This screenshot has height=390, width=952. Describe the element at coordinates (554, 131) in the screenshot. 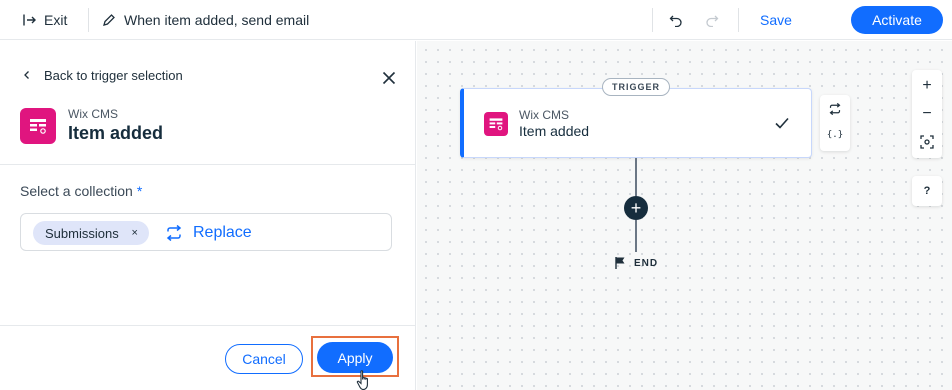

I see `card-trigger-title: Item added` at that location.